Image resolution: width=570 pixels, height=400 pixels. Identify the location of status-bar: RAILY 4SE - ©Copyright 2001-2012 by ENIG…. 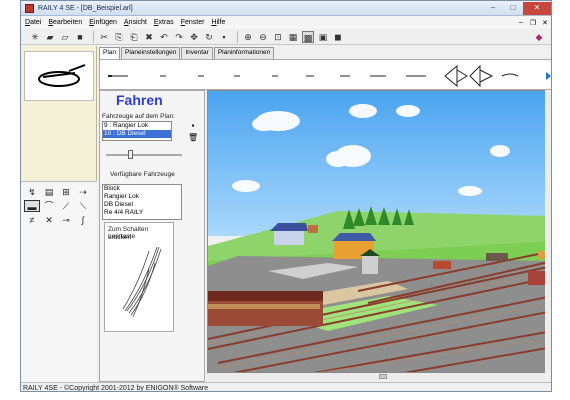
(286, 386).